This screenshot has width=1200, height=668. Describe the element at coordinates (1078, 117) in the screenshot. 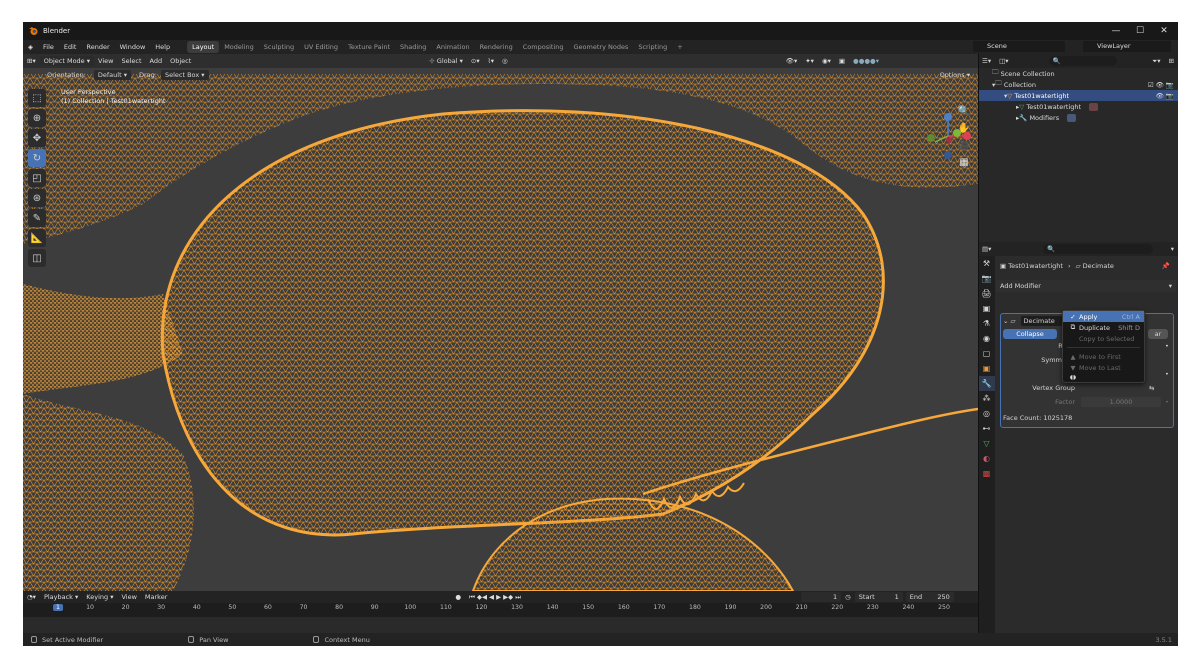

I see `outliner-row-modifiers: ▸ 🔧 Modifiers` at that location.